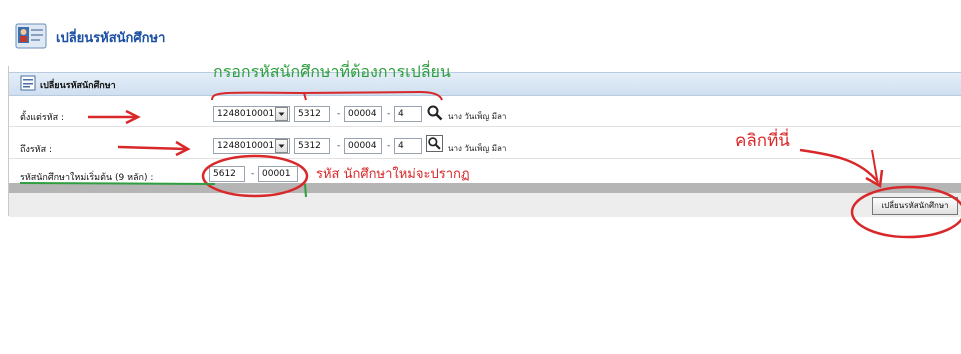 Image resolution: width=961 pixels, height=354 pixels. Describe the element at coordinates (305, 190) in the screenshot. I see `annotation-green-tick` at that location.